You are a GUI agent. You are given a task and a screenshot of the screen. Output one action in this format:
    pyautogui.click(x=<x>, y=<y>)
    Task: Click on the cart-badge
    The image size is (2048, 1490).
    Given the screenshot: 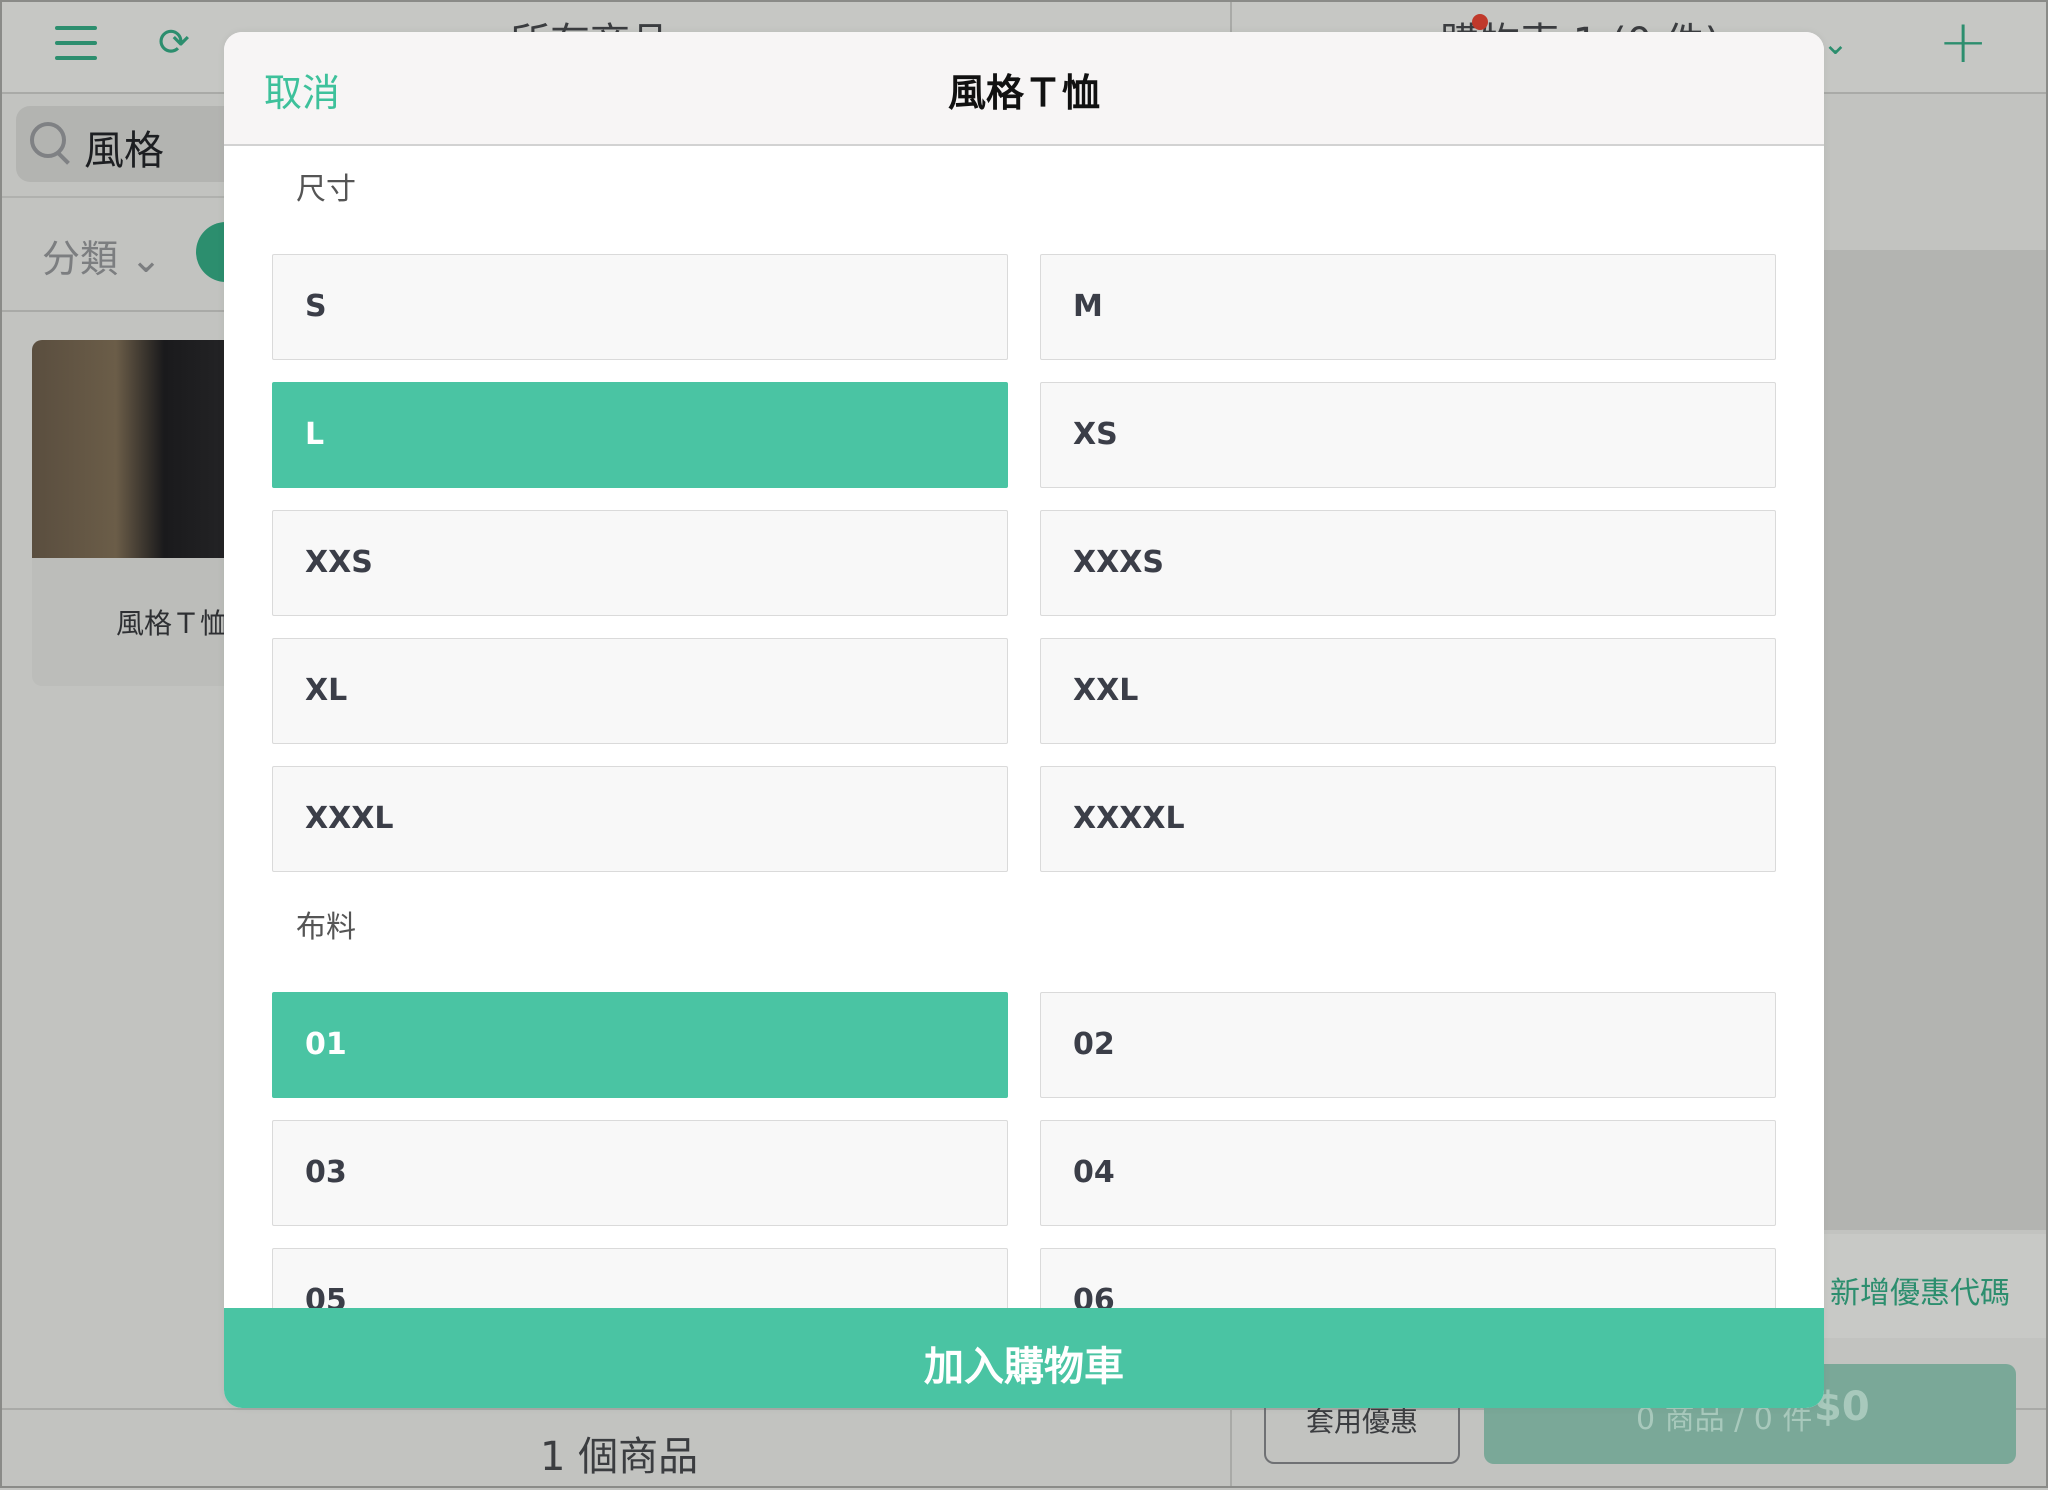 What is the action you would take?
    pyautogui.click(x=1480, y=22)
    